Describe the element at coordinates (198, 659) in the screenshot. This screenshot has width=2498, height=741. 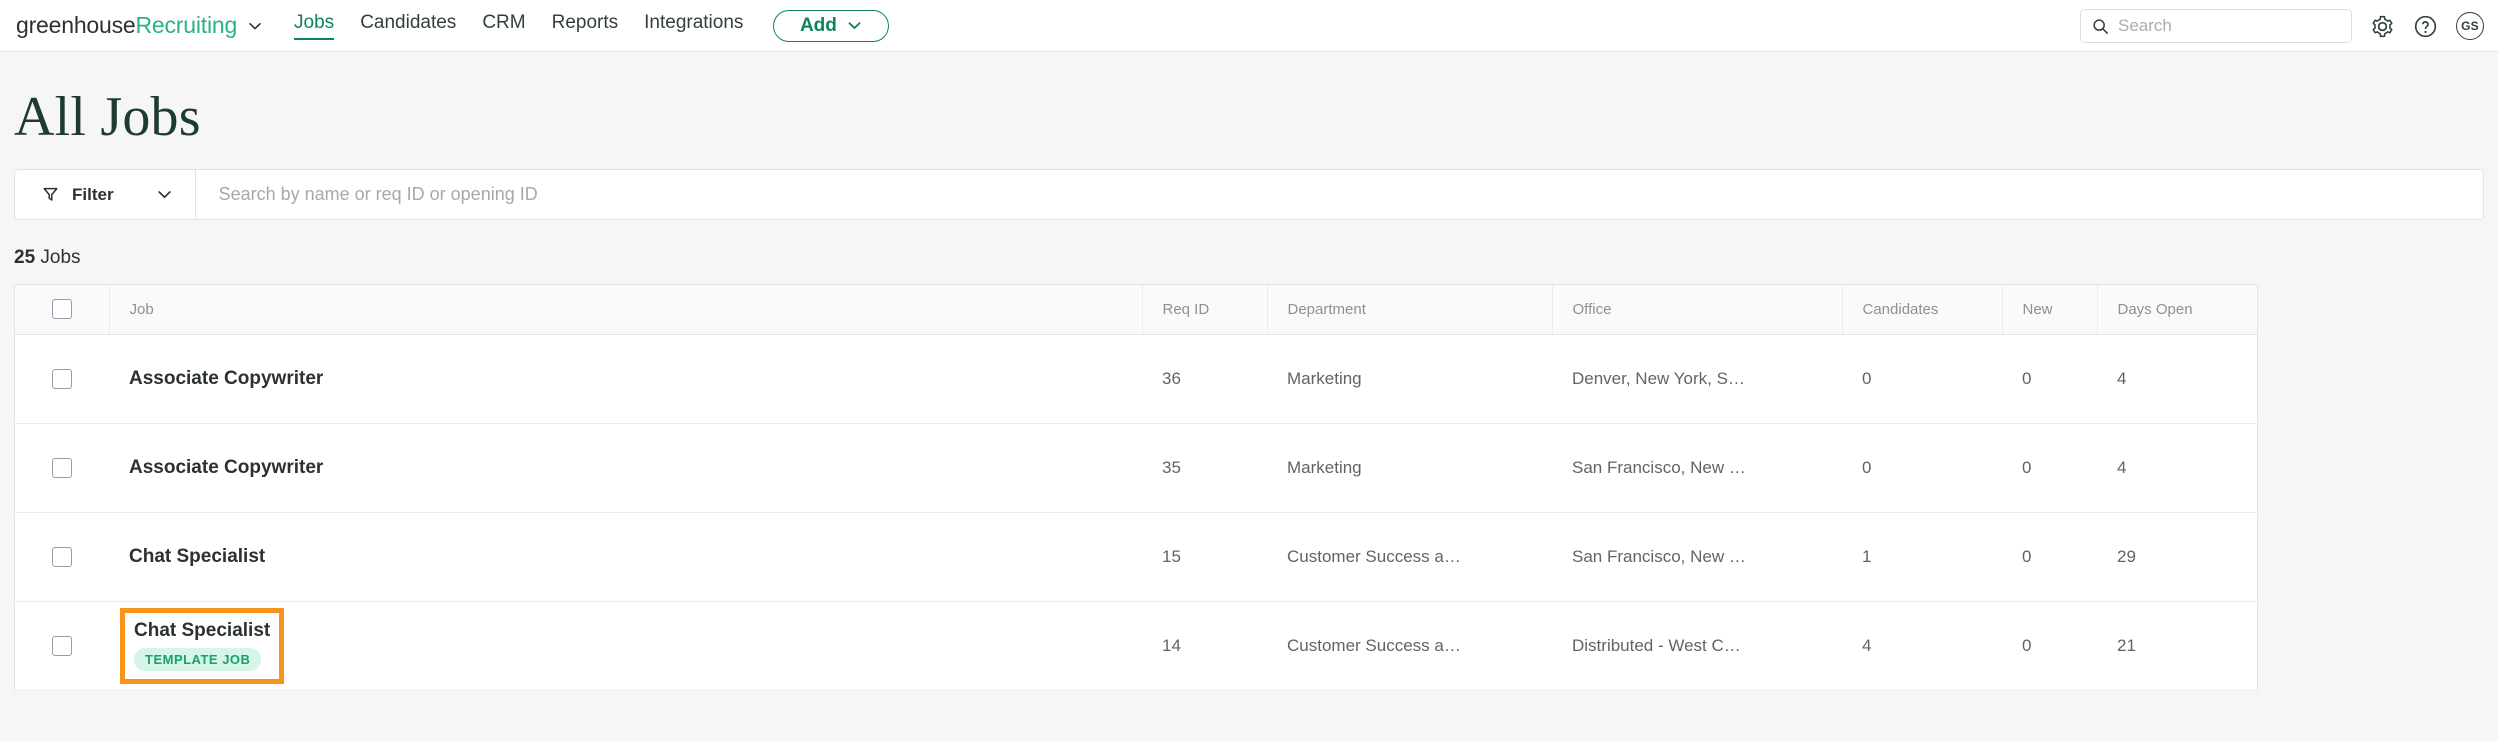
I see `template-job-badge: TEMPLATE JOB` at that location.